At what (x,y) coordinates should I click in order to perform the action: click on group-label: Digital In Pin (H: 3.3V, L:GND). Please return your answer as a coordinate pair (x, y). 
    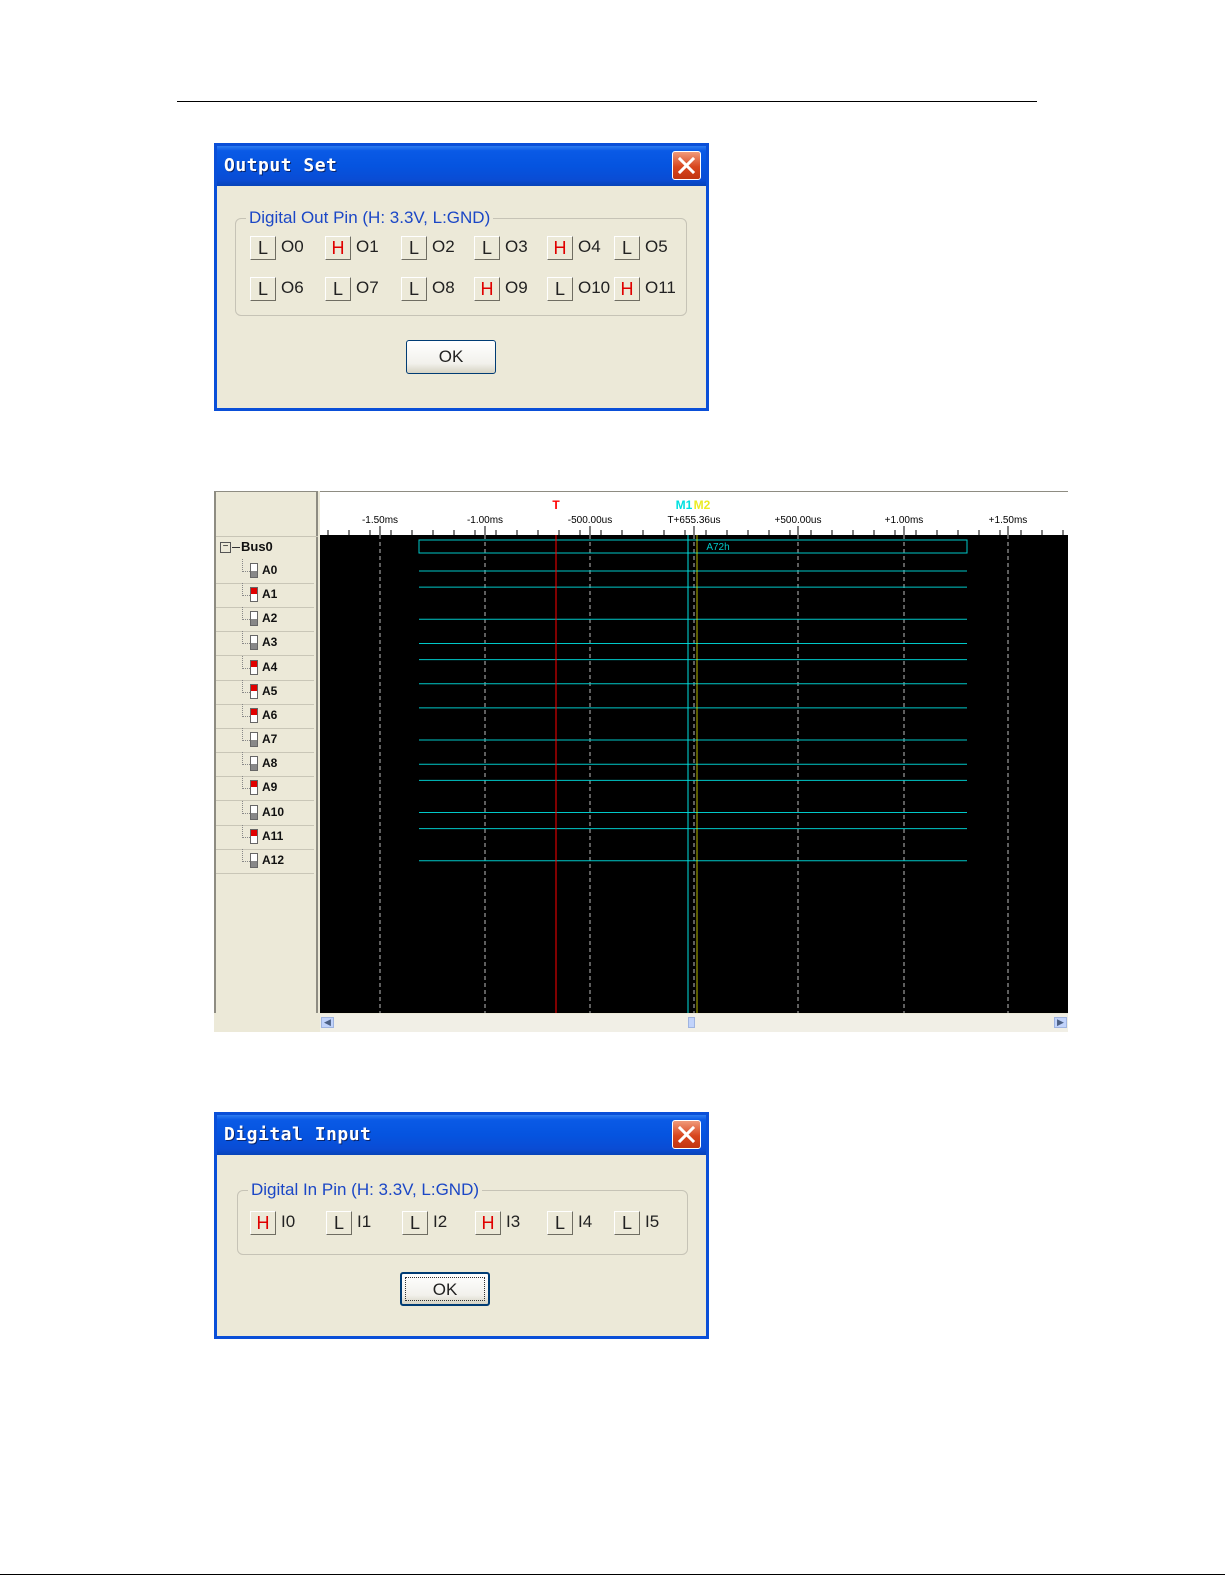
    Looking at the image, I should click on (365, 1190).